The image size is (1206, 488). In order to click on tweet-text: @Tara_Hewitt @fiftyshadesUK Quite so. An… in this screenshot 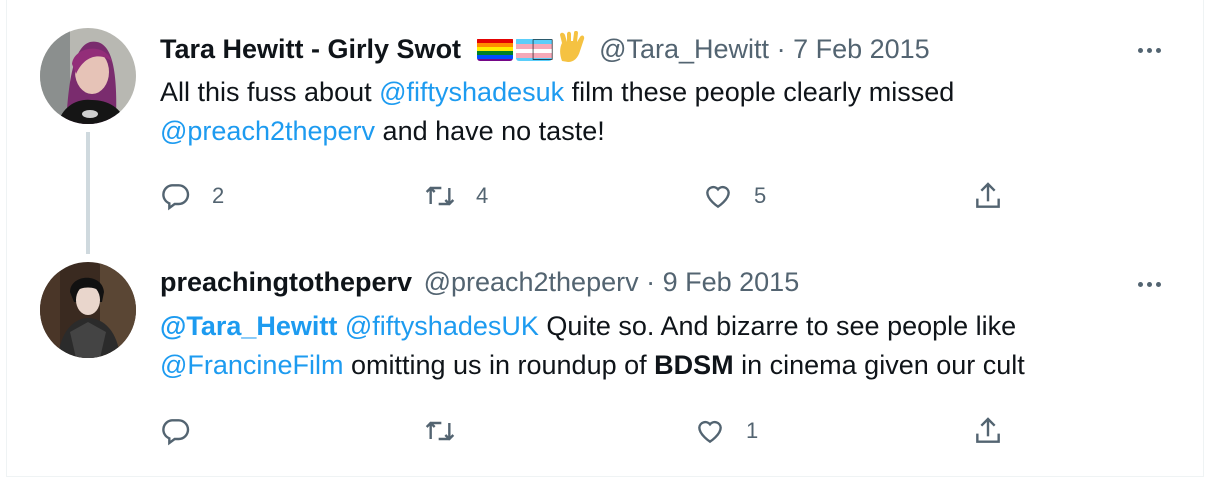, I will do `click(660, 346)`.